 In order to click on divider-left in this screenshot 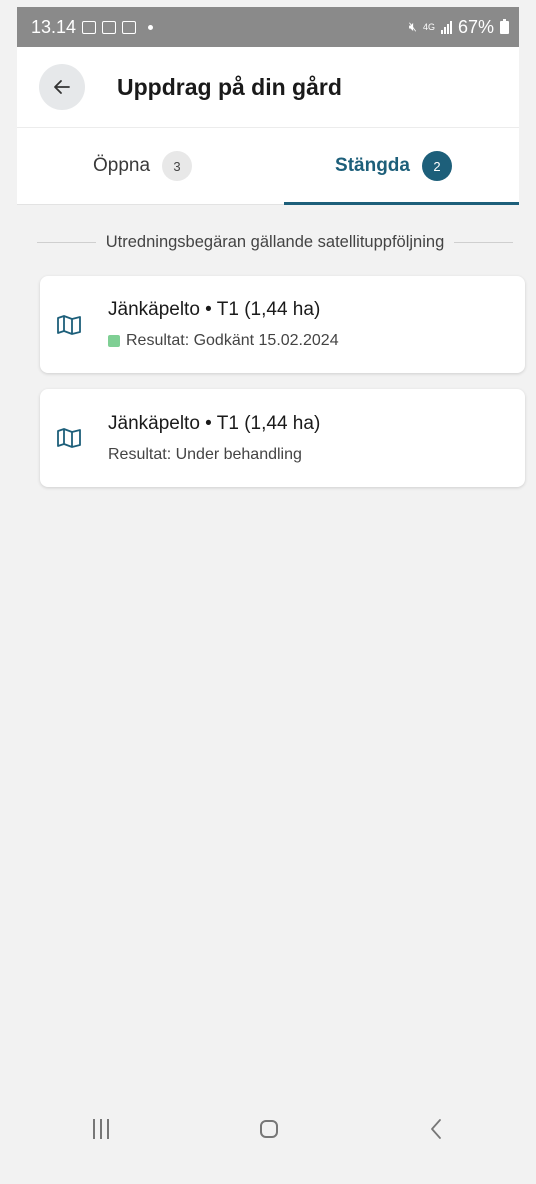, I will do `click(66, 242)`.